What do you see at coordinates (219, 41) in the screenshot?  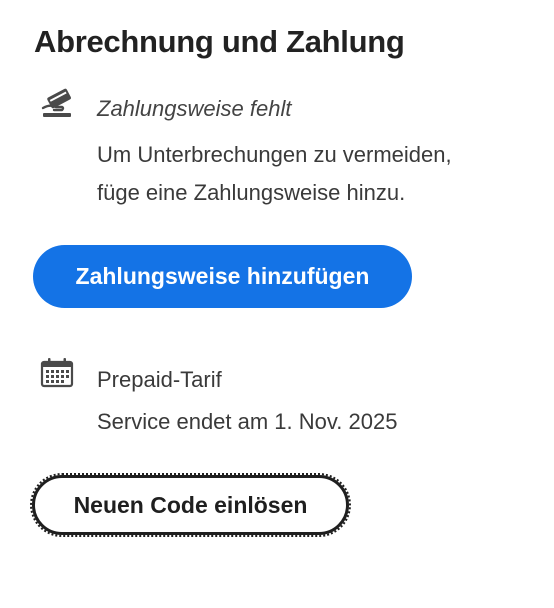 I see `section-title: Abrechnung und Zahlung` at bounding box center [219, 41].